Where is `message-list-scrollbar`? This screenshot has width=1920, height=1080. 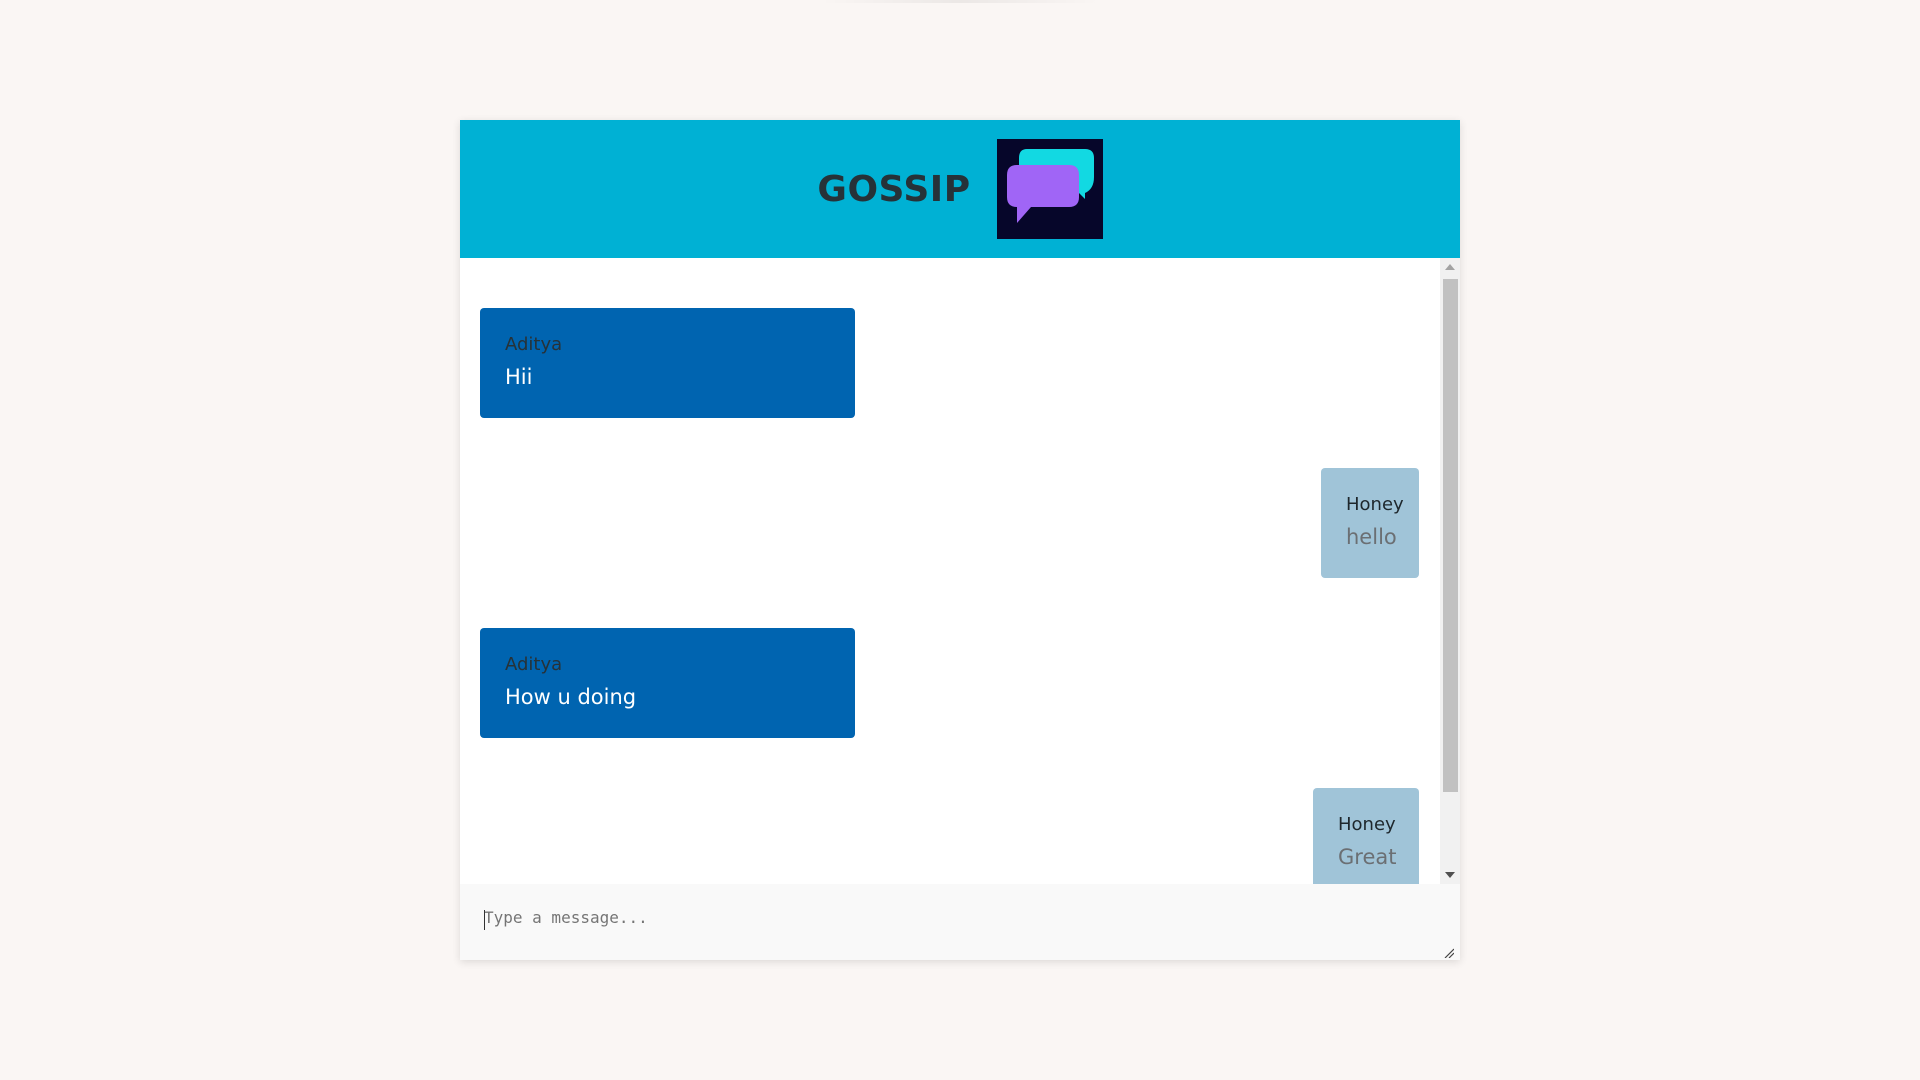 message-list-scrollbar is located at coordinates (1450, 571).